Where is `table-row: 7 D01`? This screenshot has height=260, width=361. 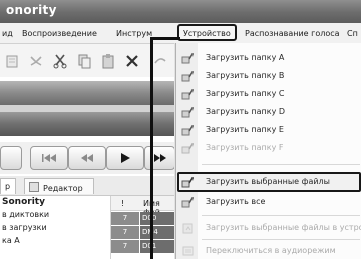 table-row: 7 D01 is located at coordinates (144, 246).